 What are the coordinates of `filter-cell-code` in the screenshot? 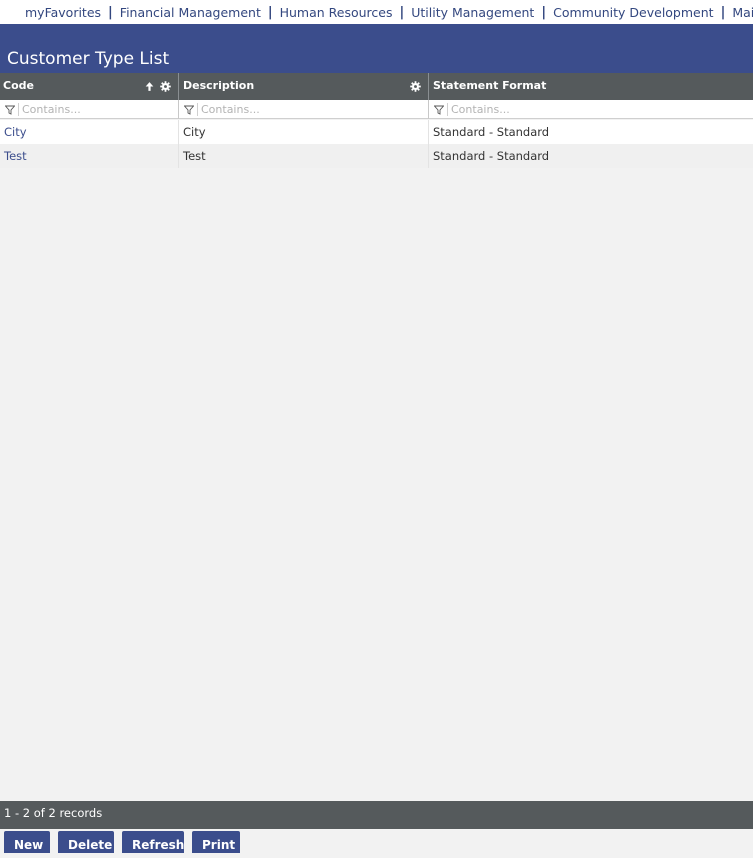 It's located at (89, 109).